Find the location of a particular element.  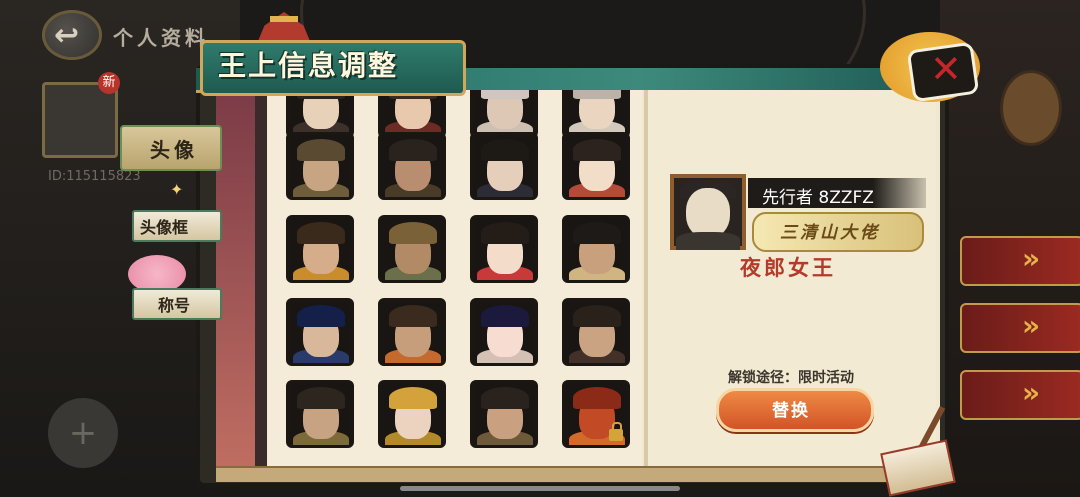

background-page-title: 个人资料 is located at coordinates (161, 38).